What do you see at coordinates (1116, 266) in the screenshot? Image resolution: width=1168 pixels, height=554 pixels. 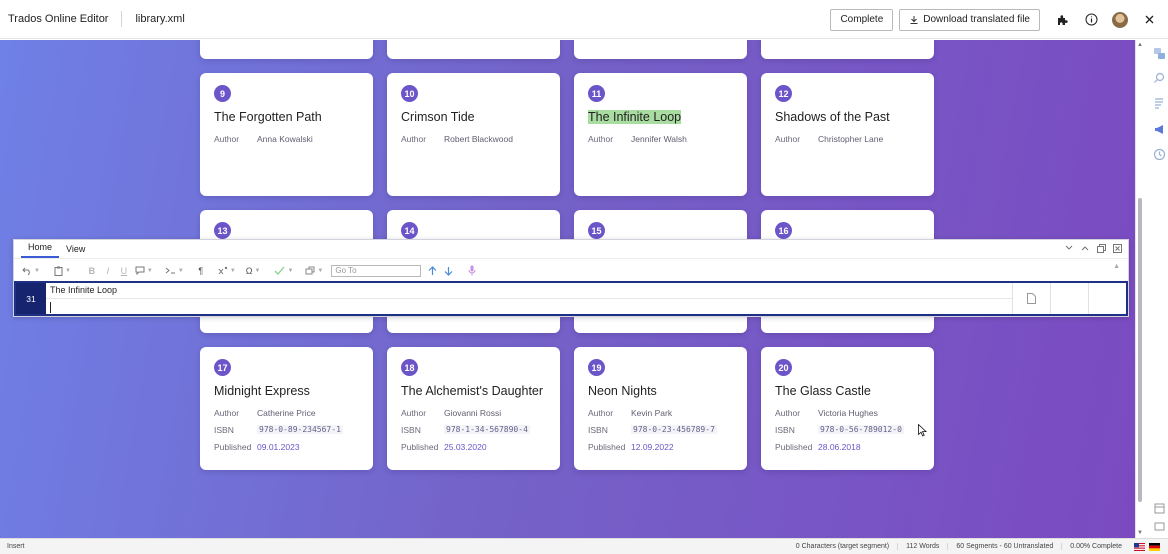 I see `collapse-toolbar-icon: ▲` at bounding box center [1116, 266].